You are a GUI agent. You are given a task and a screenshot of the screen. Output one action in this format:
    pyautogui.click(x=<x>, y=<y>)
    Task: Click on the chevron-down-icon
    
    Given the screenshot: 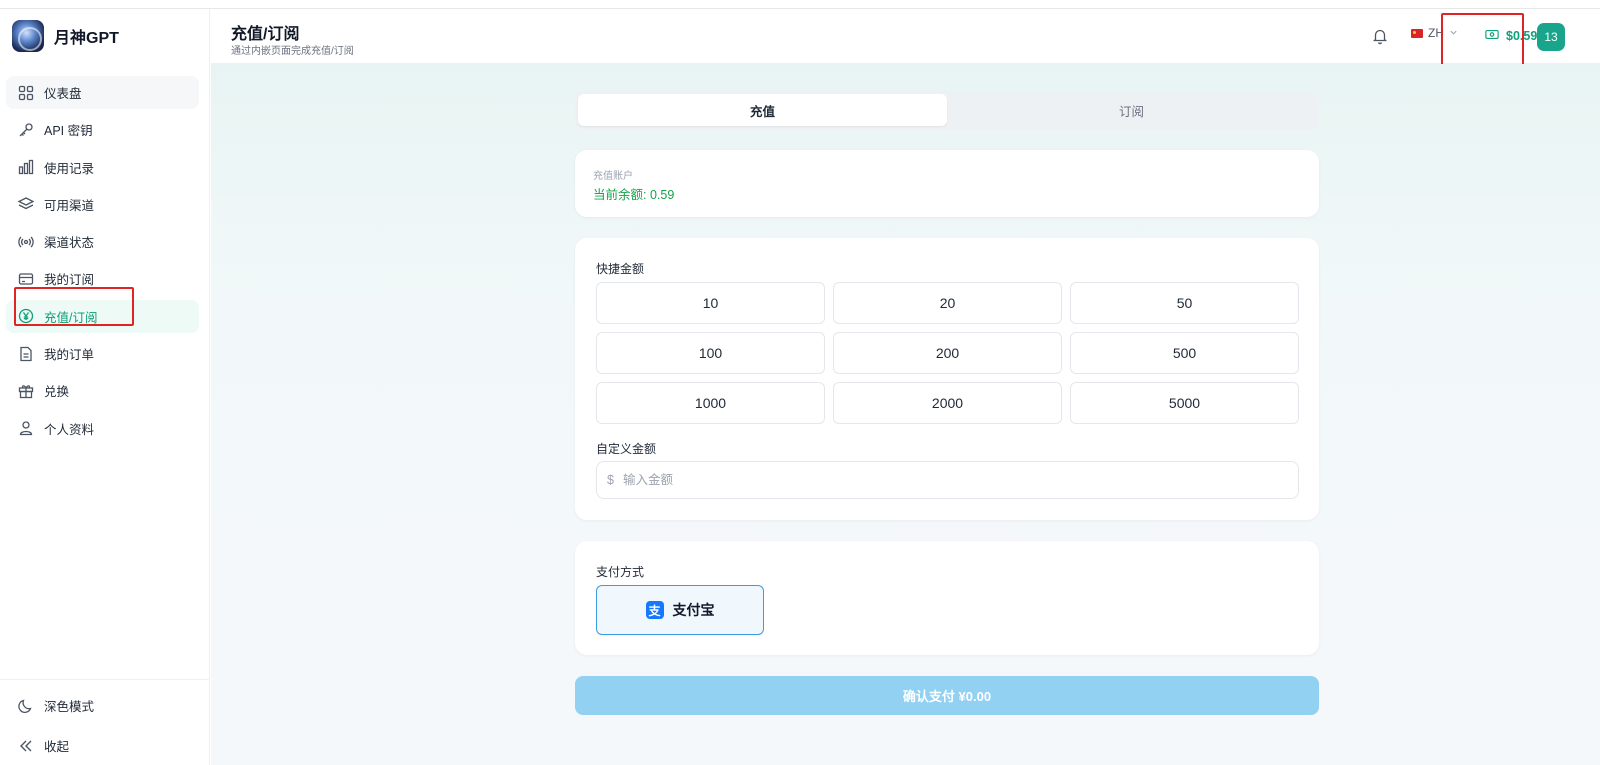 What is the action you would take?
    pyautogui.click(x=1453, y=33)
    